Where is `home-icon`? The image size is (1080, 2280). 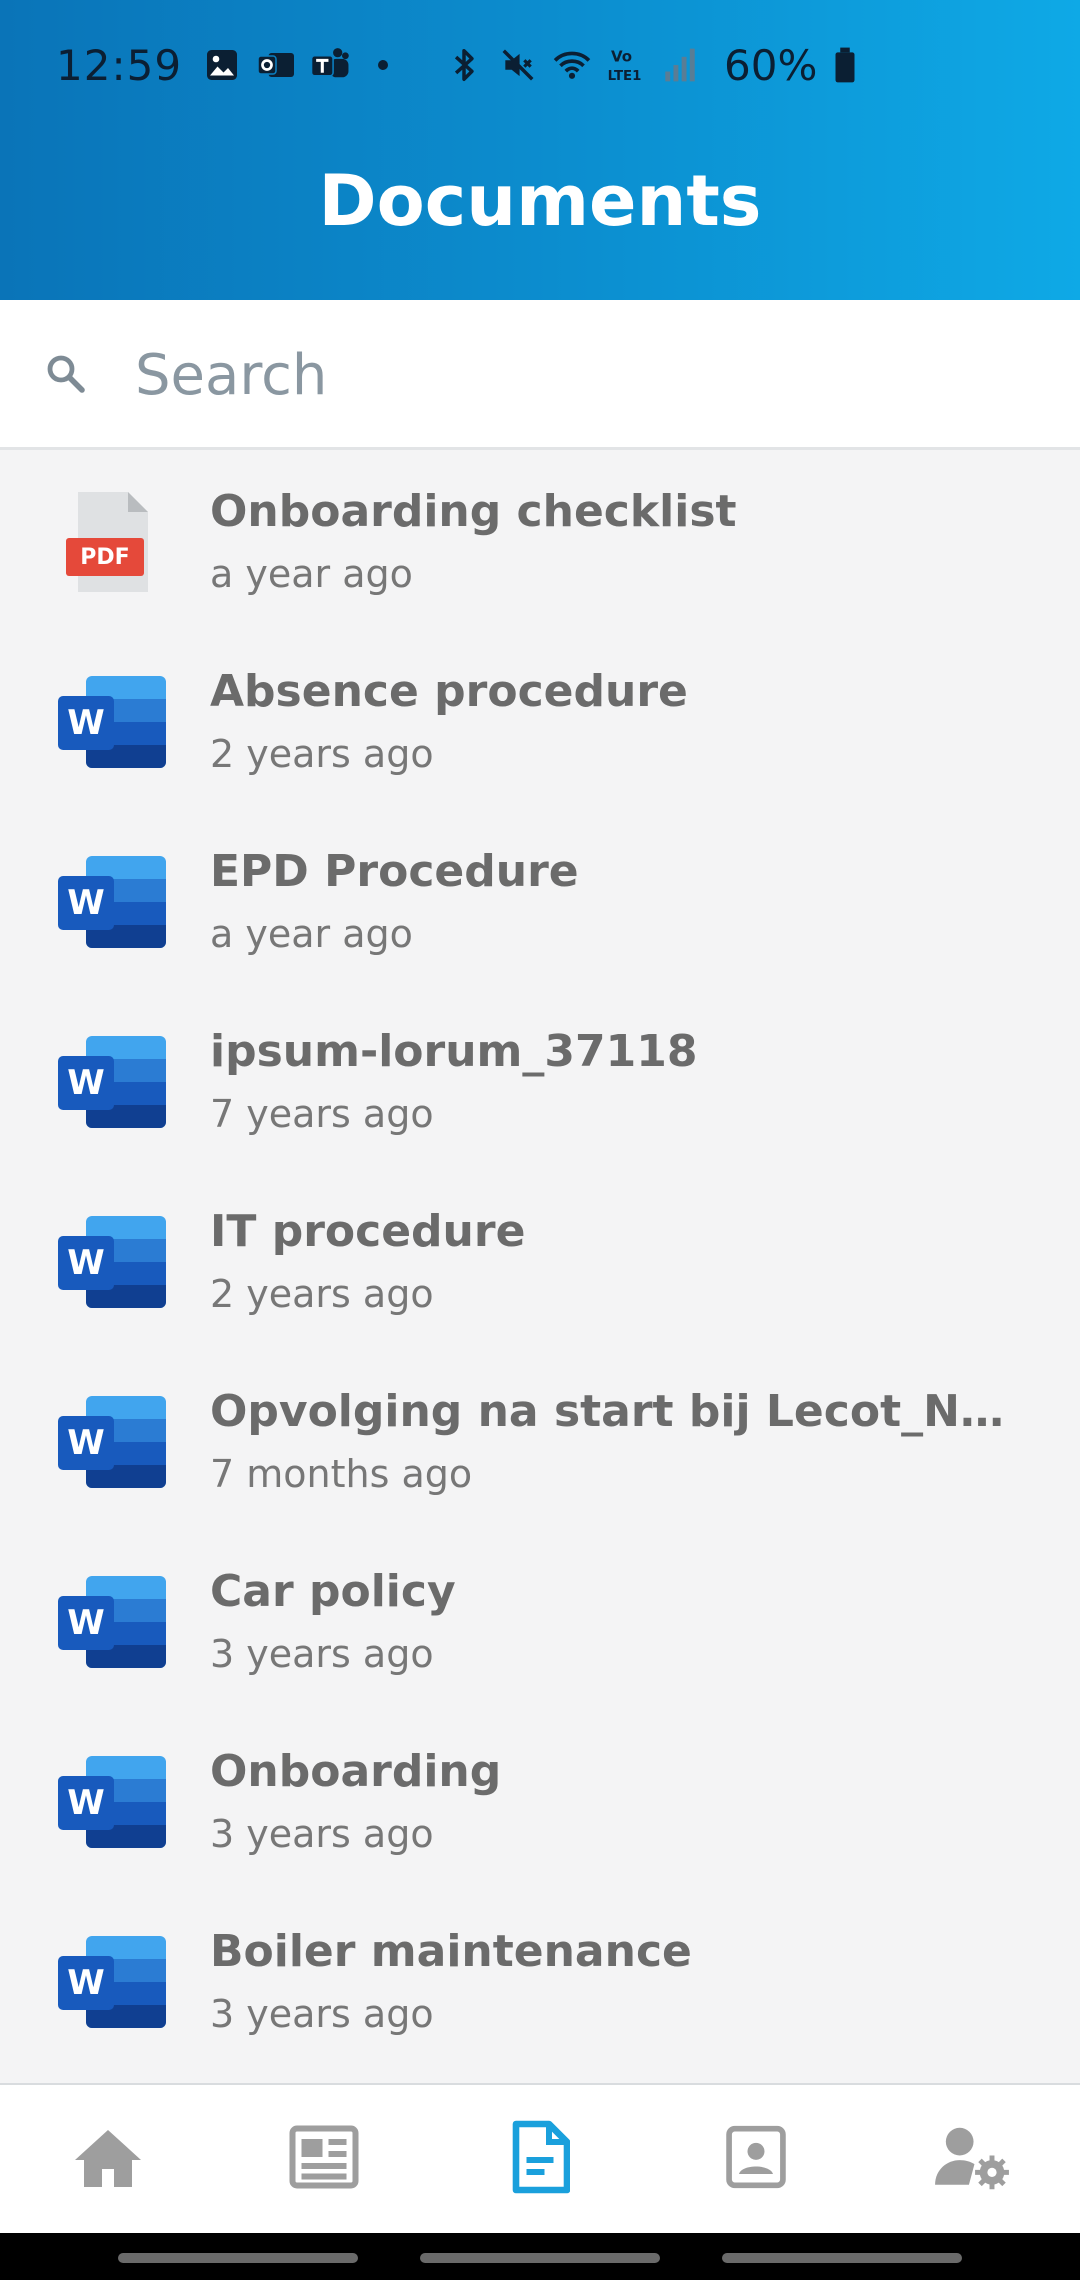
home-icon is located at coordinates (108, 2159).